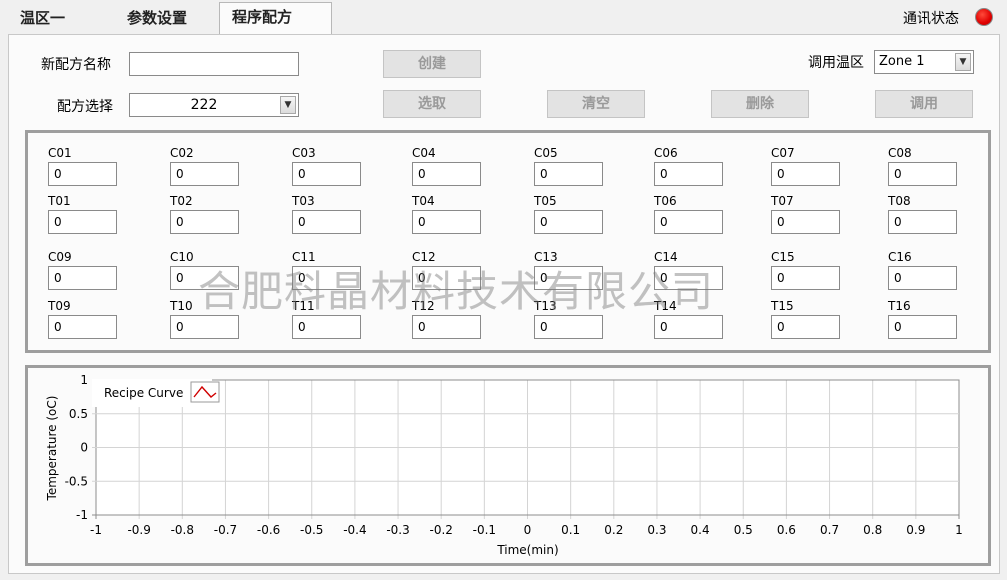 The width and height of the screenshot is (1007, 580). I want to click on delete-button: 删除, so click(760, 104).